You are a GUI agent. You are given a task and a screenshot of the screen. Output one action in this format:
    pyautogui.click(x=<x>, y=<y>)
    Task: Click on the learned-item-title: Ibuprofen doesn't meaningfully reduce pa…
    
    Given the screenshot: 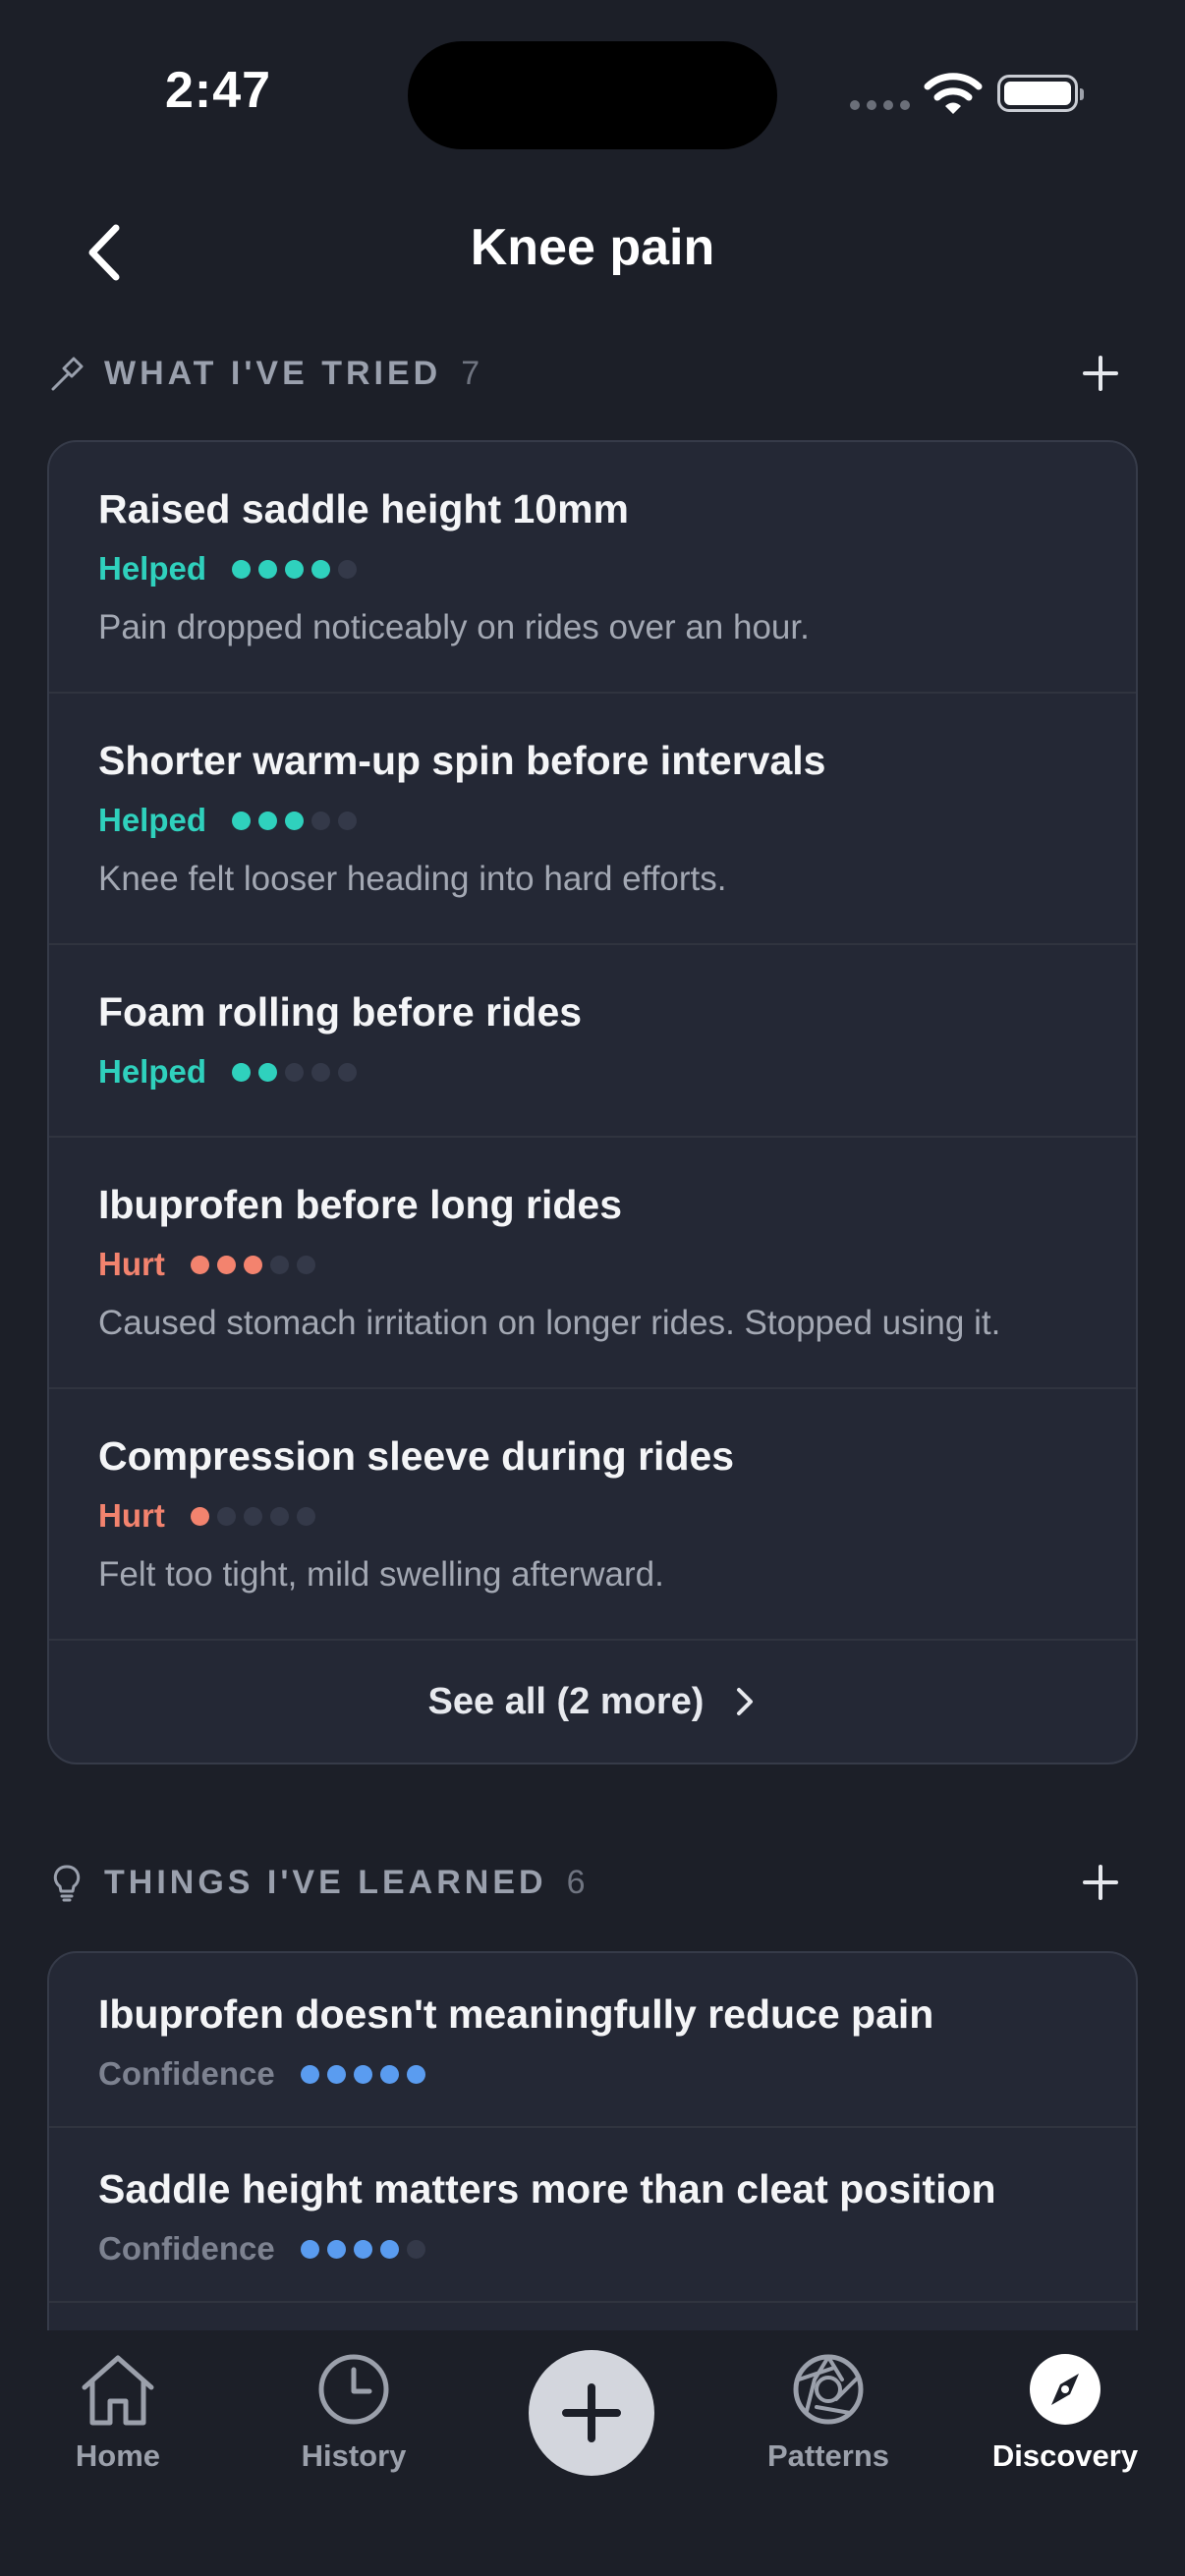 What is the action you would take?
    pyautogui.click(x=516, y=2014)
    